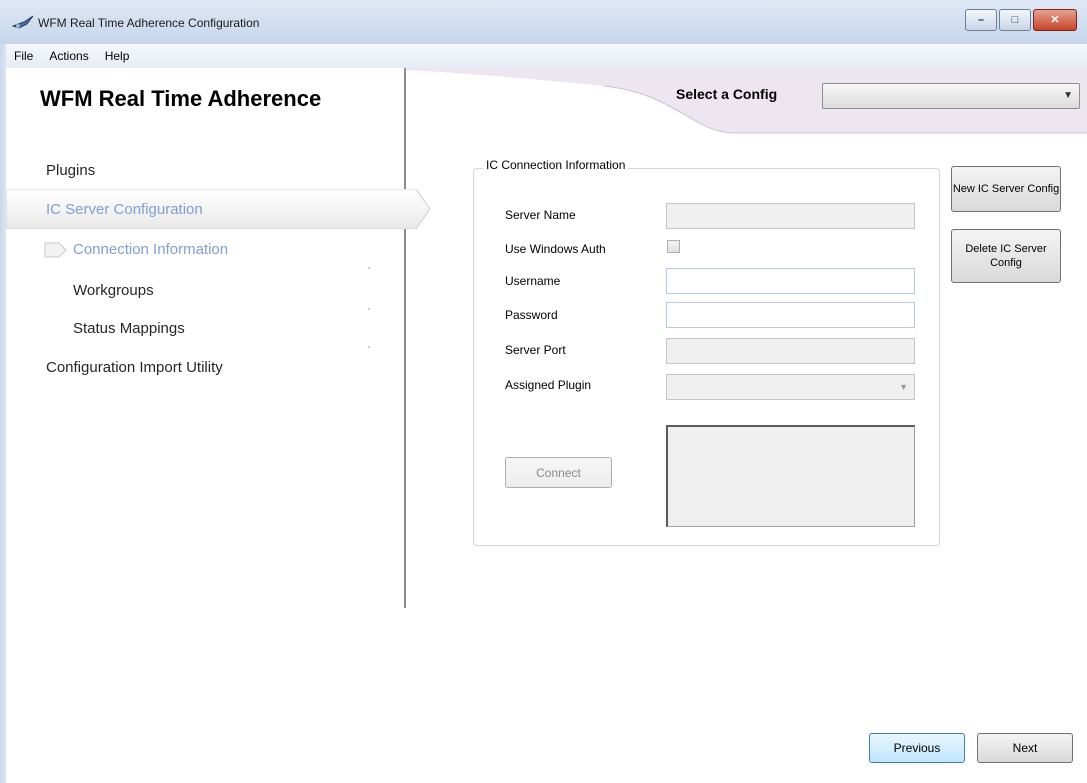 The width and height of the screenshot is (1087, 783). What do you see at coordinates (1025, 748) in the screenshot?
I see `next-button: Next` at bounding box center [1025, 748].